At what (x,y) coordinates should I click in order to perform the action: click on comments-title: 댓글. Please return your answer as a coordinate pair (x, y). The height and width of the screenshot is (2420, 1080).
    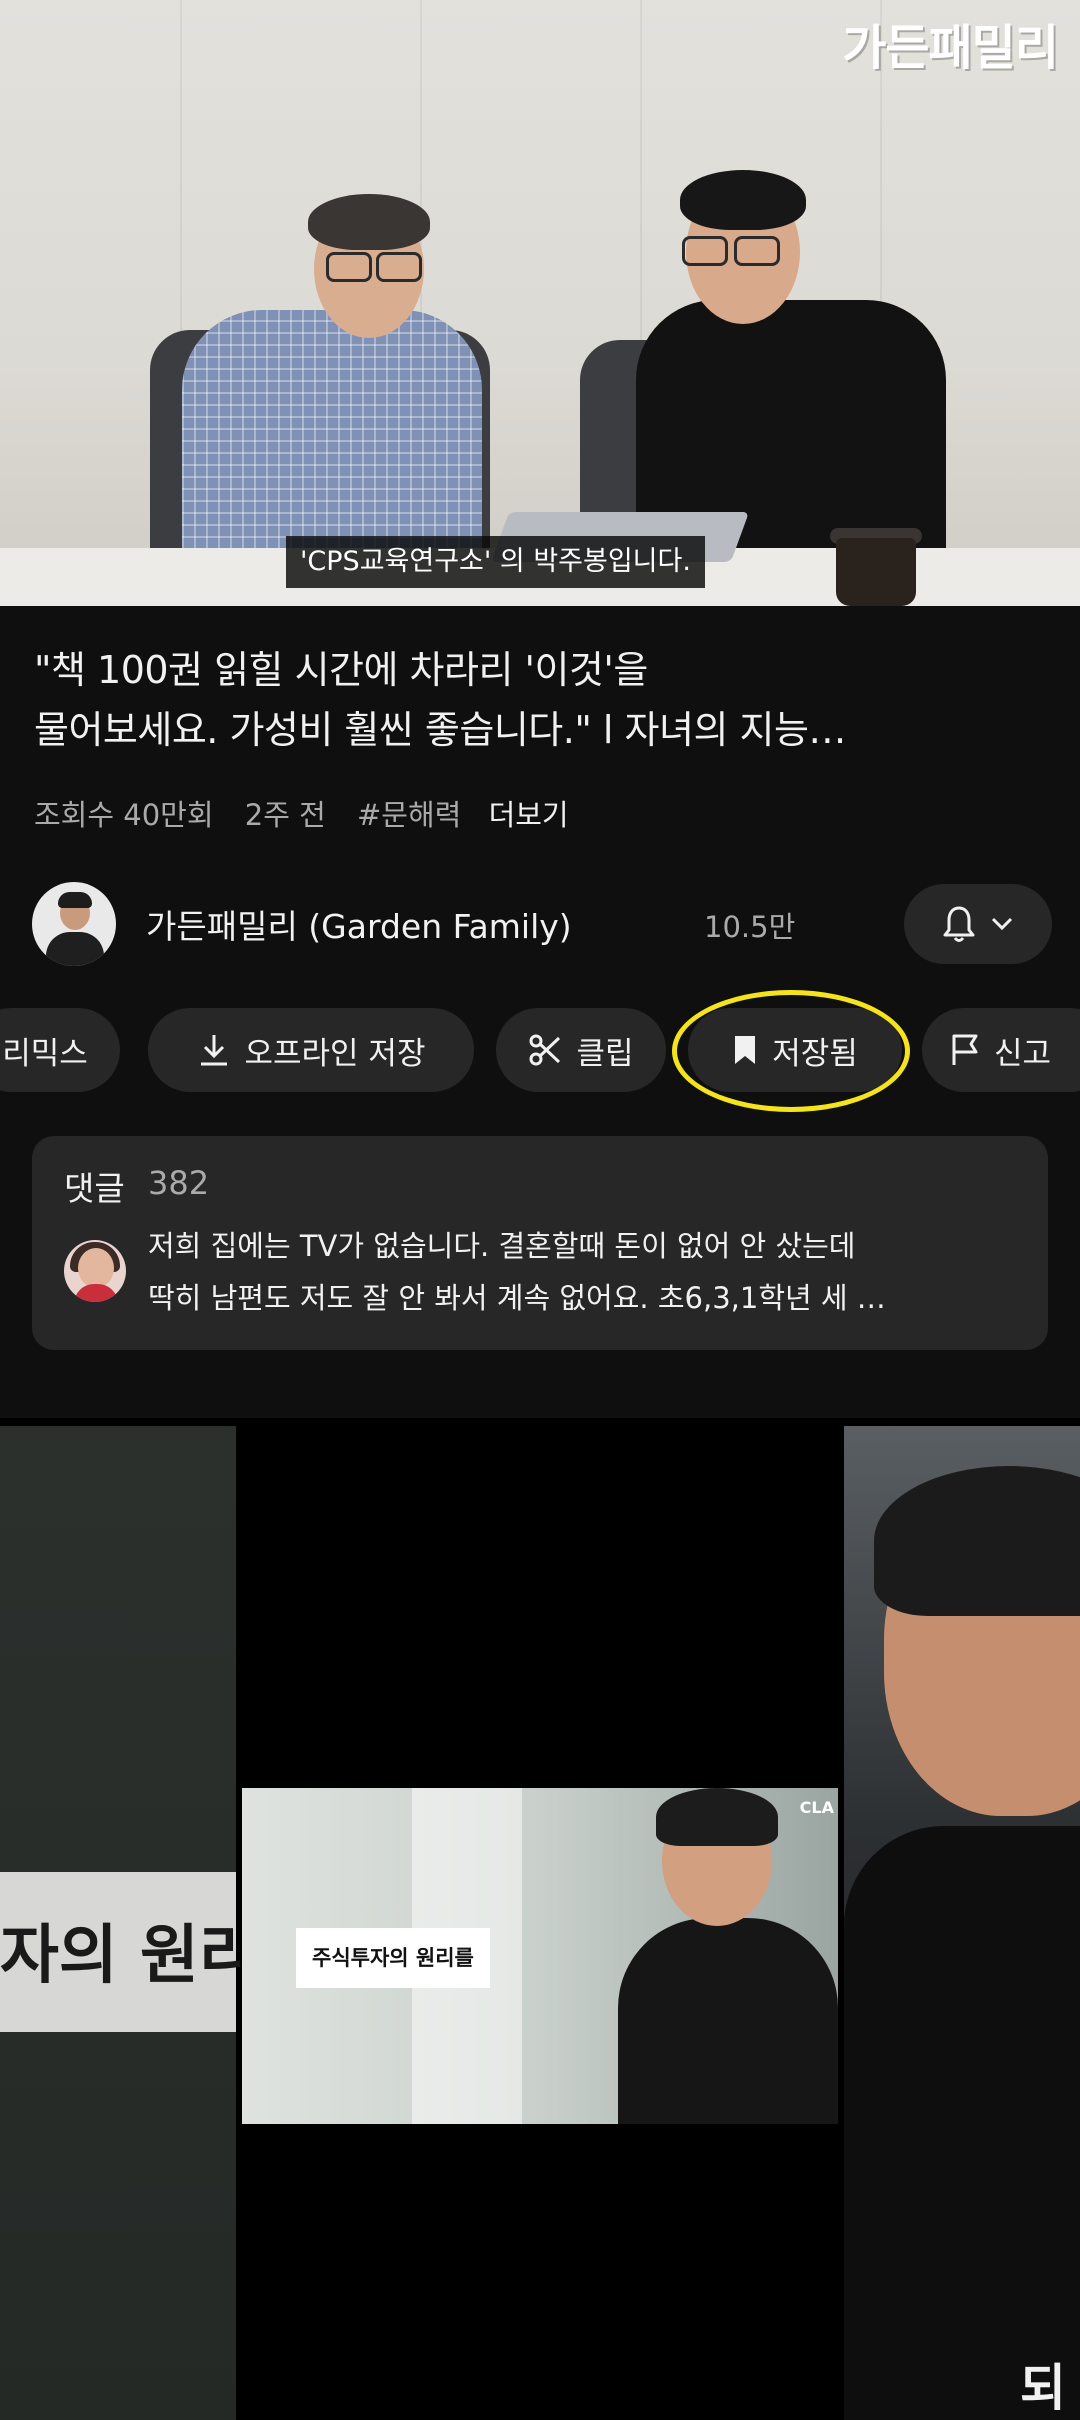
    Looking at the image, I should click on (94, 1188).